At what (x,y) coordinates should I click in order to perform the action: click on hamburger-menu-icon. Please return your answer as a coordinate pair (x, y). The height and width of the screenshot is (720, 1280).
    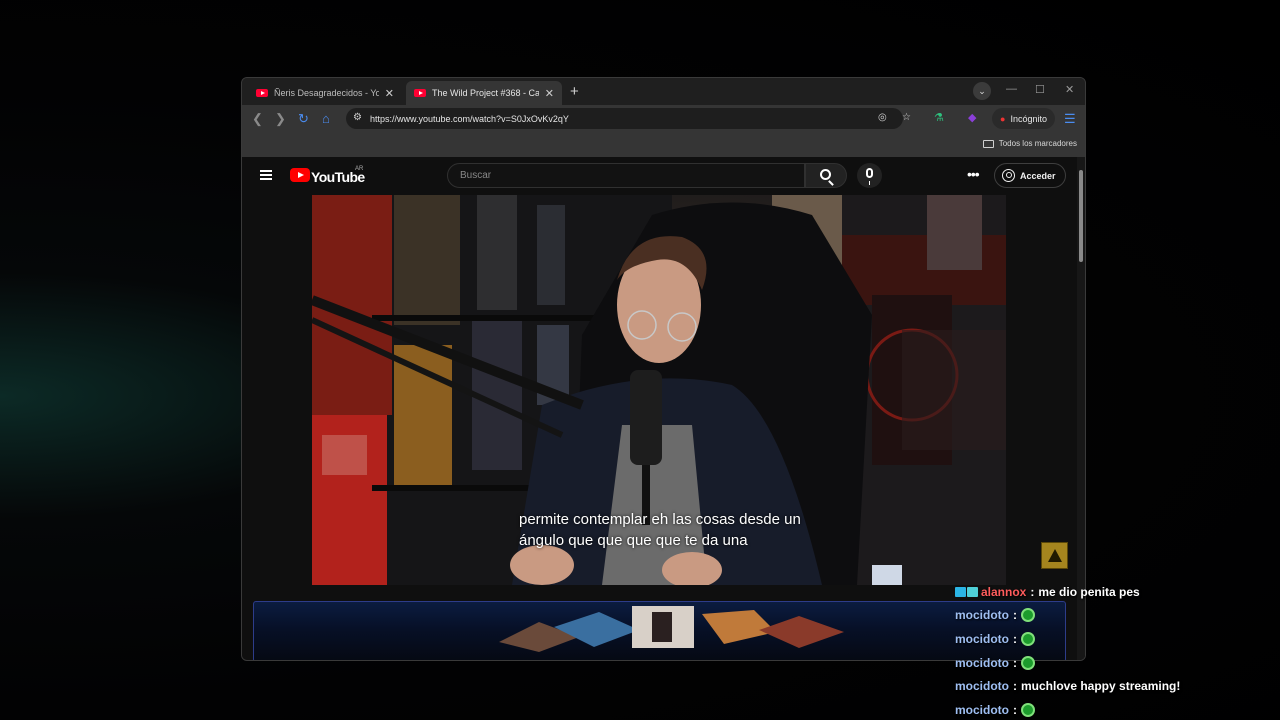
    Looking at the image, I should click on (266, 175).